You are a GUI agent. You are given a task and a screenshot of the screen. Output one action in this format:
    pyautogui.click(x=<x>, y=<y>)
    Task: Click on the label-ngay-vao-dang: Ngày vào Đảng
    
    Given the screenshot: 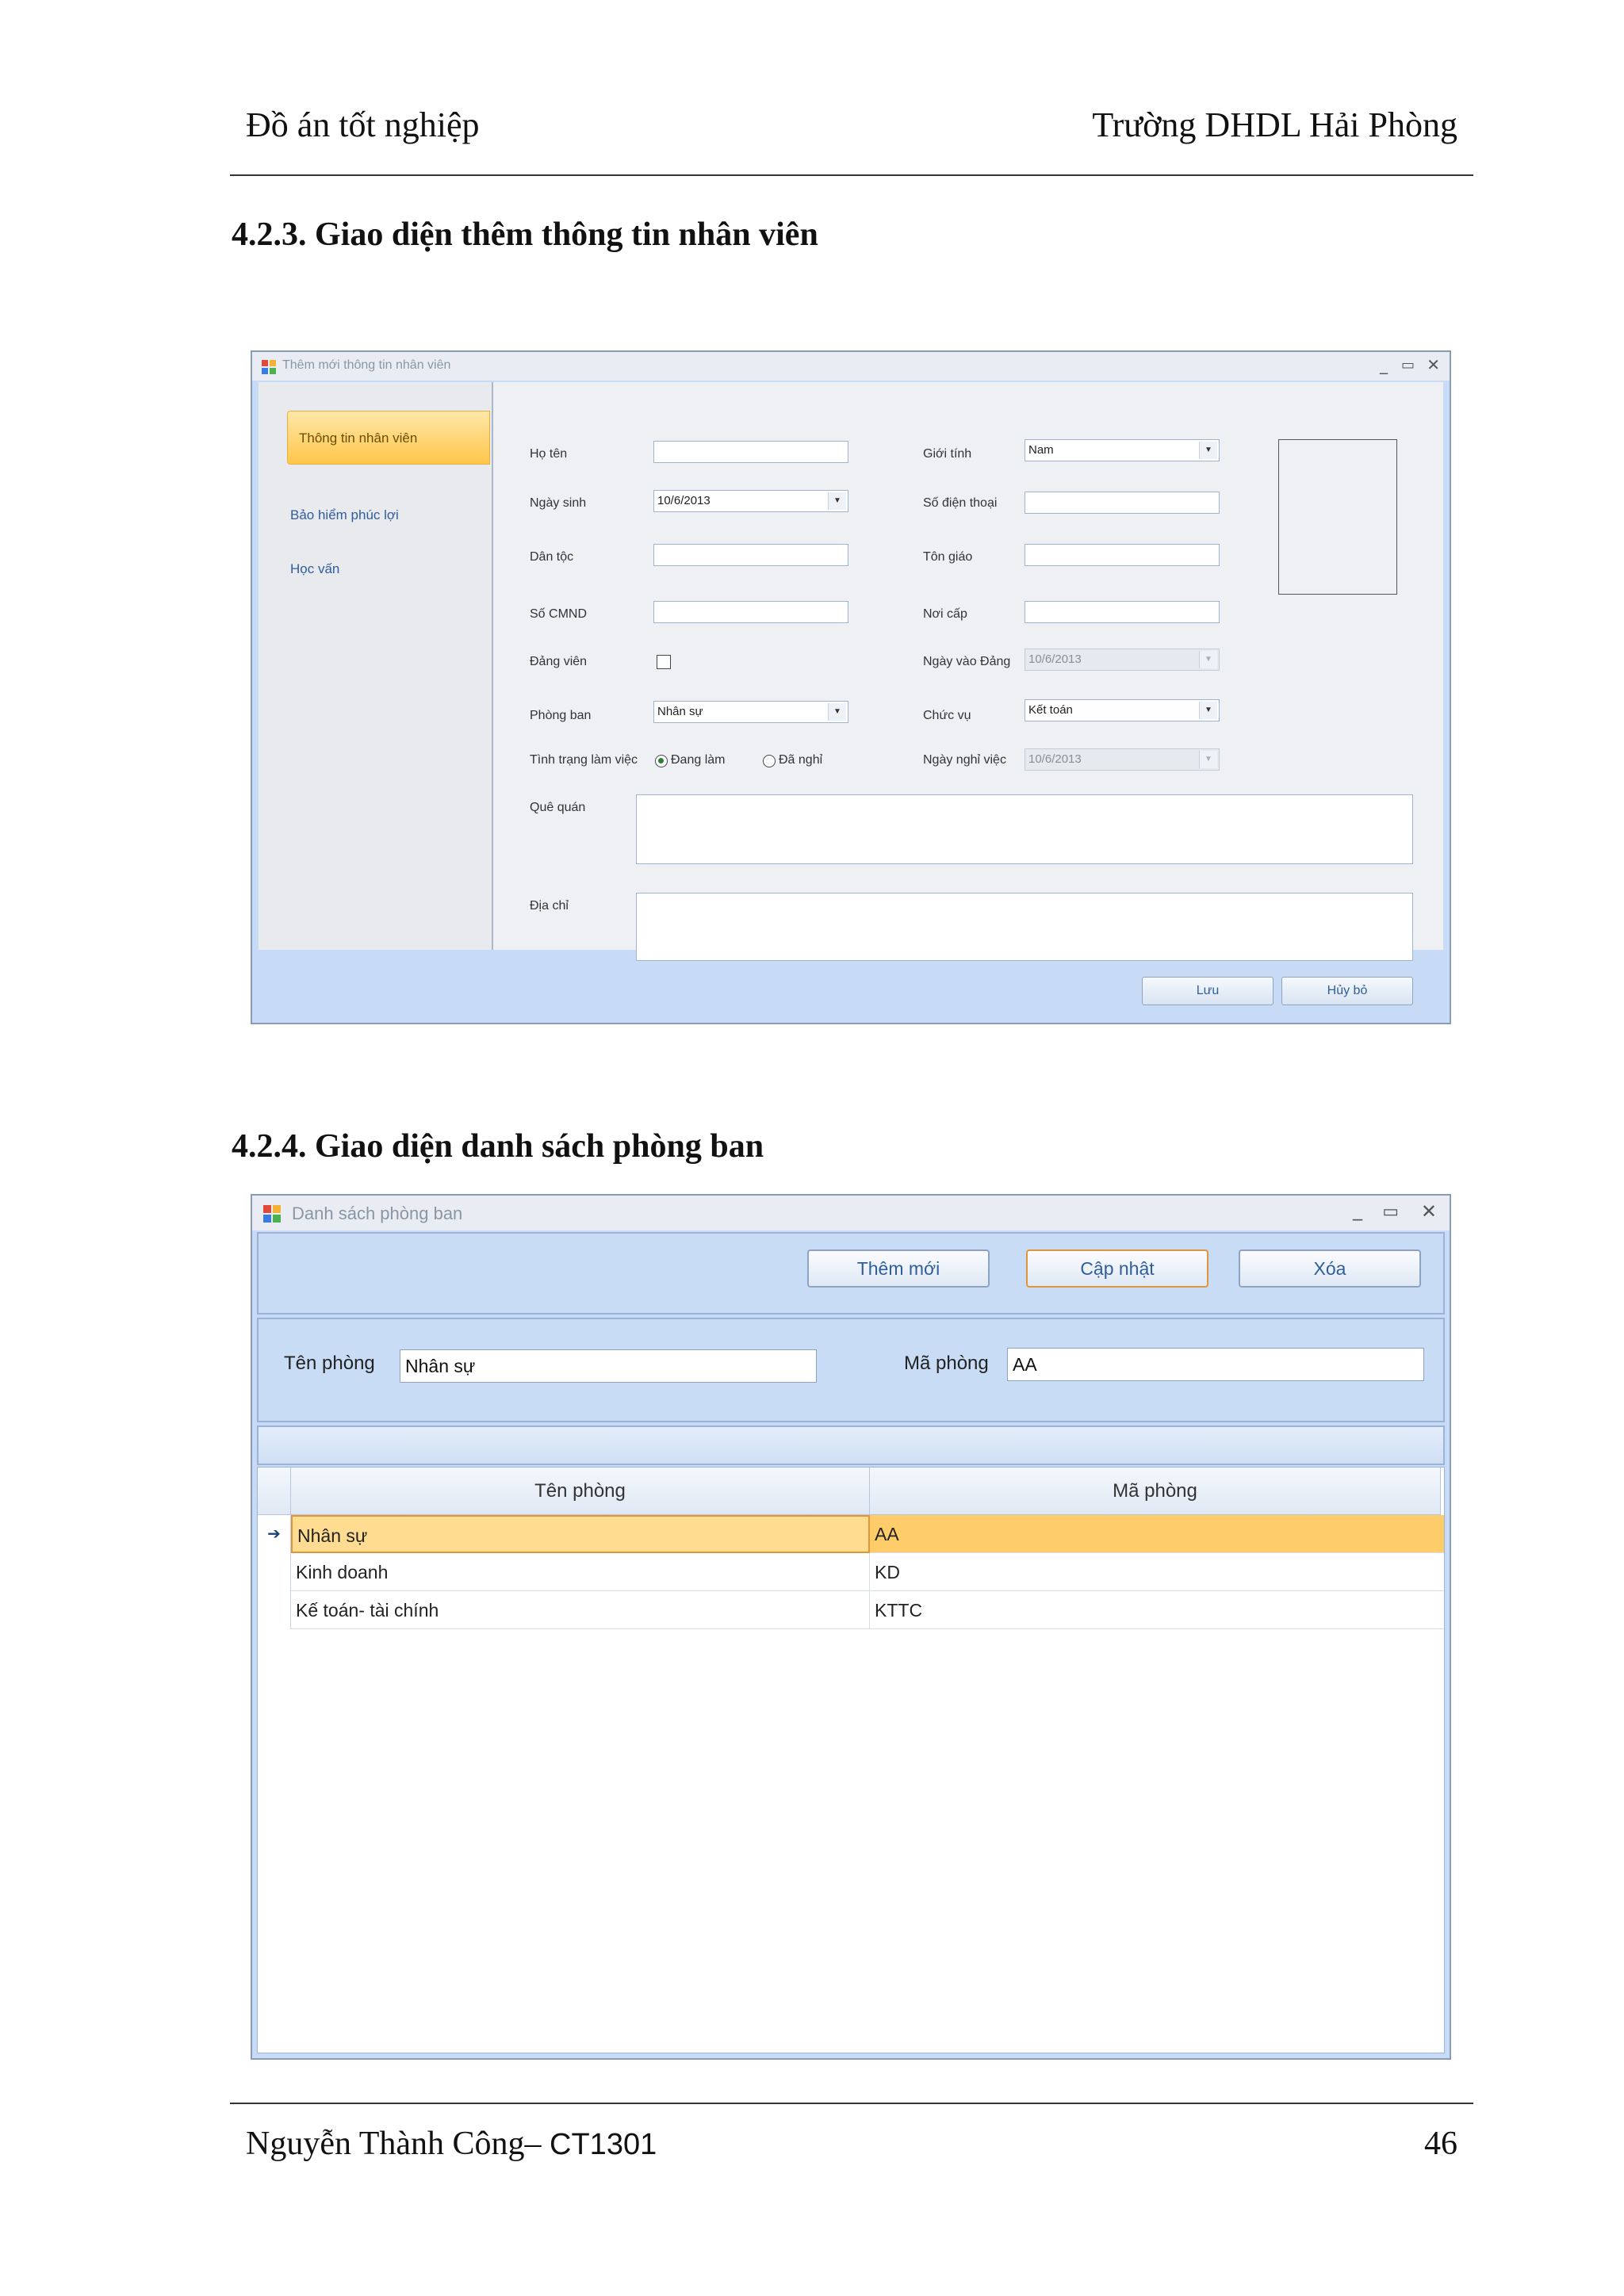 What is the action you would take?
    pyautogui.click(x=967, y=661)
    